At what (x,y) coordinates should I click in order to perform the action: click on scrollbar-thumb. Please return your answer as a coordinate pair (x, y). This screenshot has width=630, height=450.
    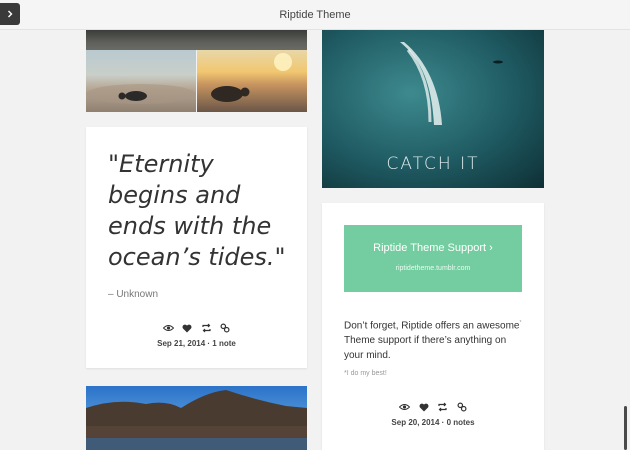
    Looking at the image, I should click on (625, 428).